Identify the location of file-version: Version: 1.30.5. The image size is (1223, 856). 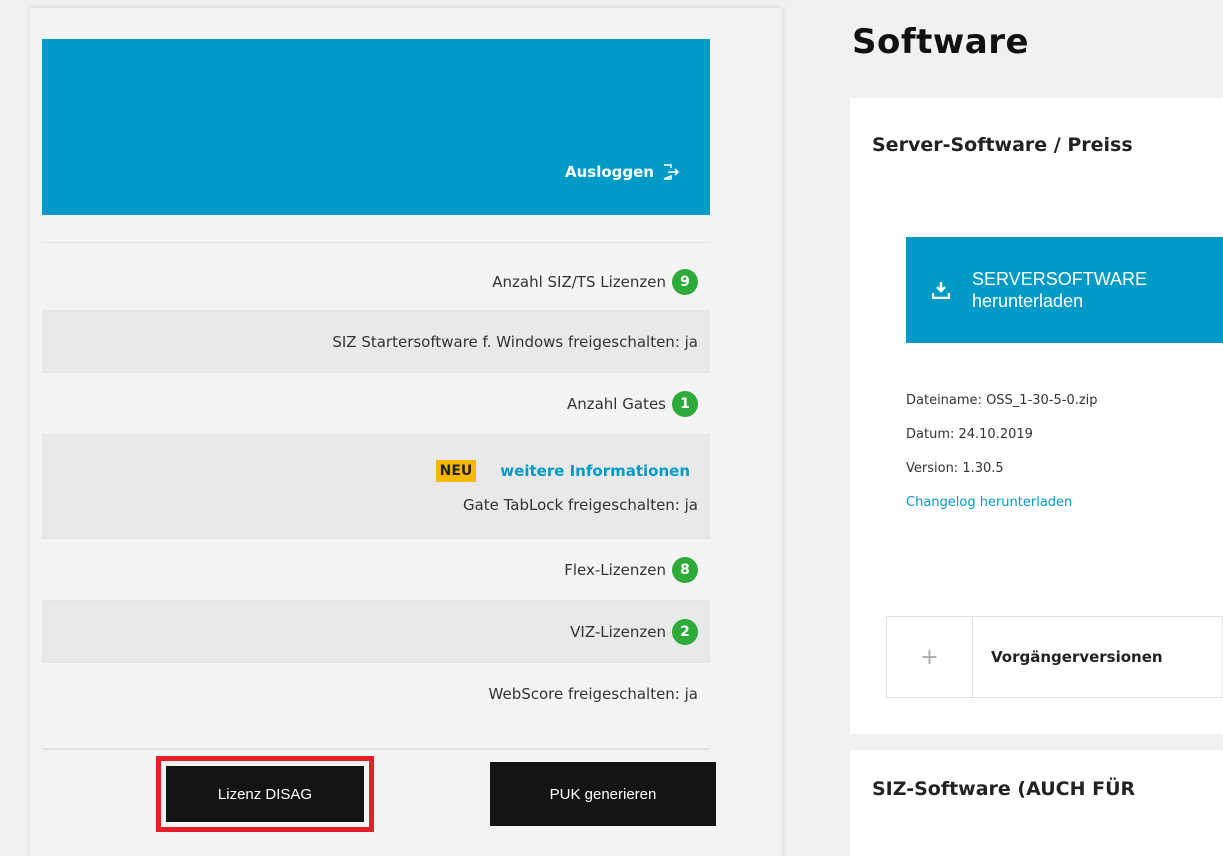
(955, 468).